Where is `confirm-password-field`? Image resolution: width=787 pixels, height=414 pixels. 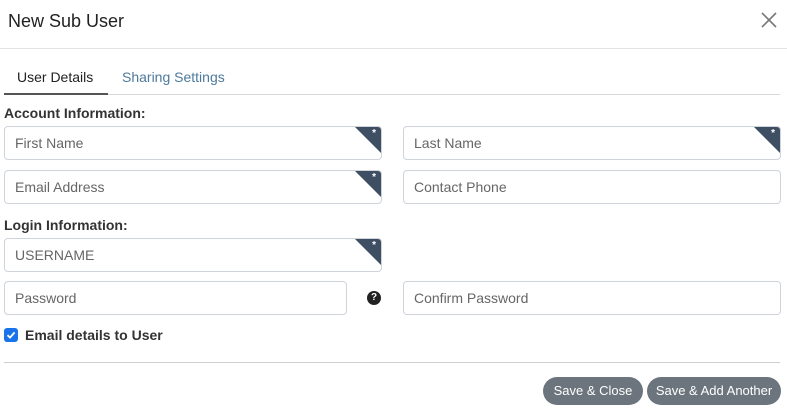
confirm-password-field is located at coordinates (592, 298).